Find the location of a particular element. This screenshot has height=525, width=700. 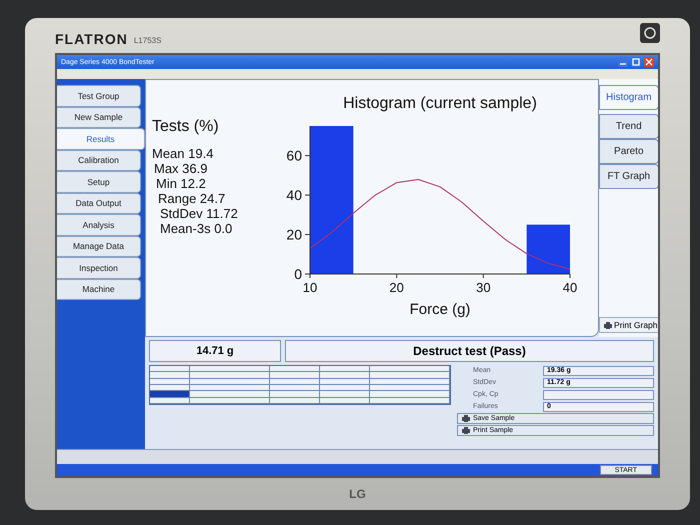

stat-line: Range 24.7 is located at coordinates (191, 198).